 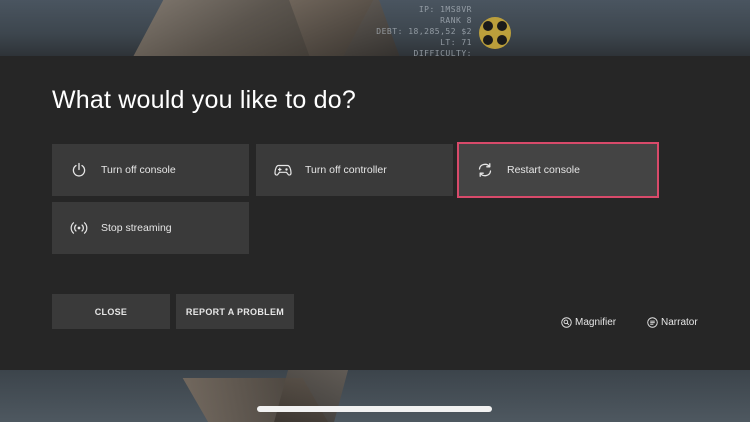 What do you see at coordinates (679, 322) in the screenshot?
I see `narrator-label: Narrator` at bounding box center [679, 322].